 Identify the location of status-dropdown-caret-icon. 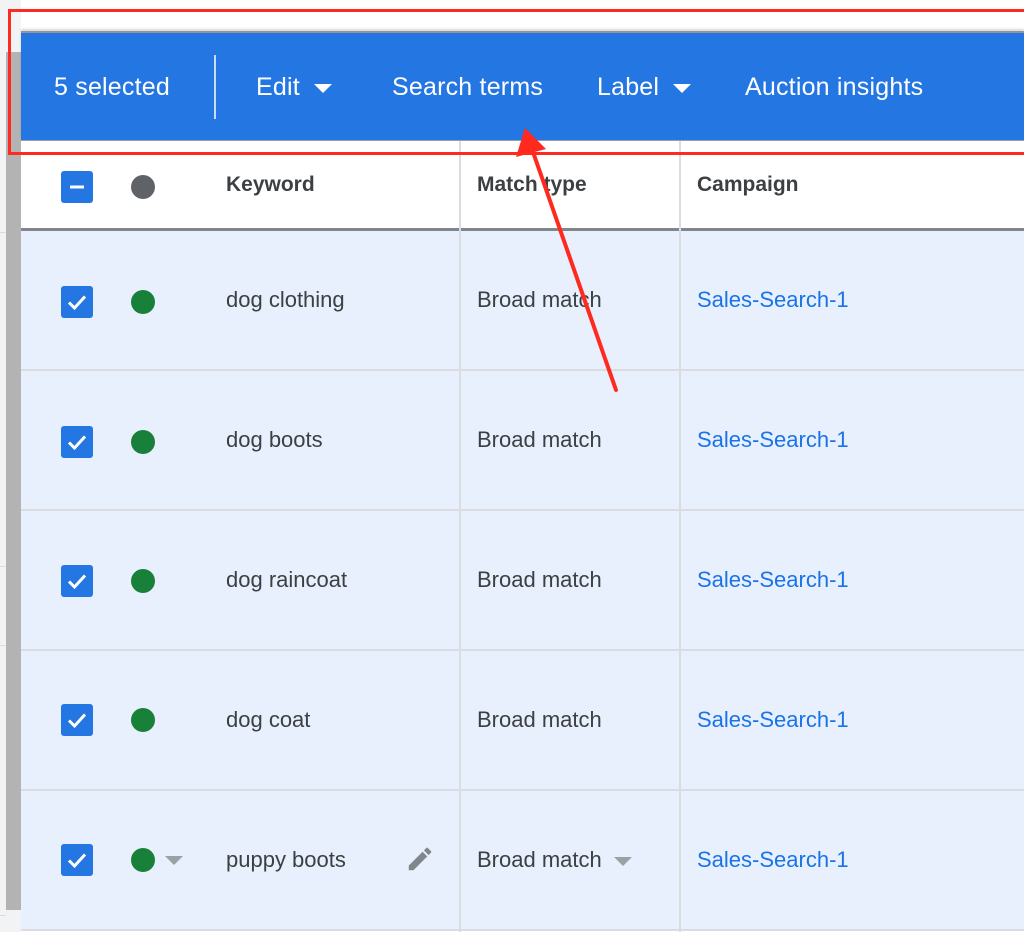
(174, 860).